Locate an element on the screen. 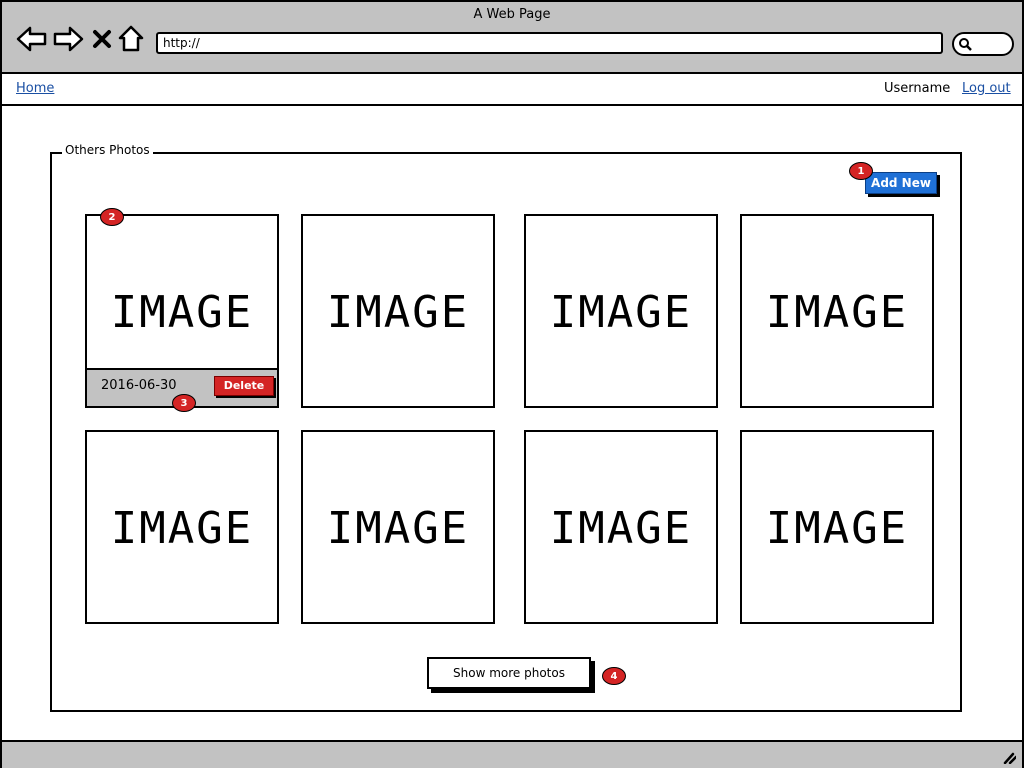  username-label: Username is located at coordinates (917, 88).